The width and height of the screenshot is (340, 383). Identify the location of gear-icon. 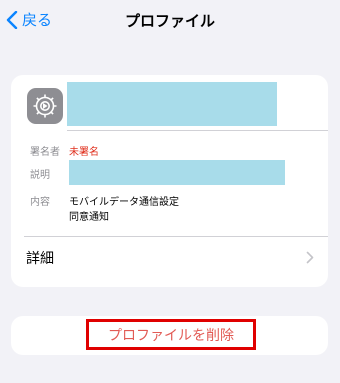
(45, 106).